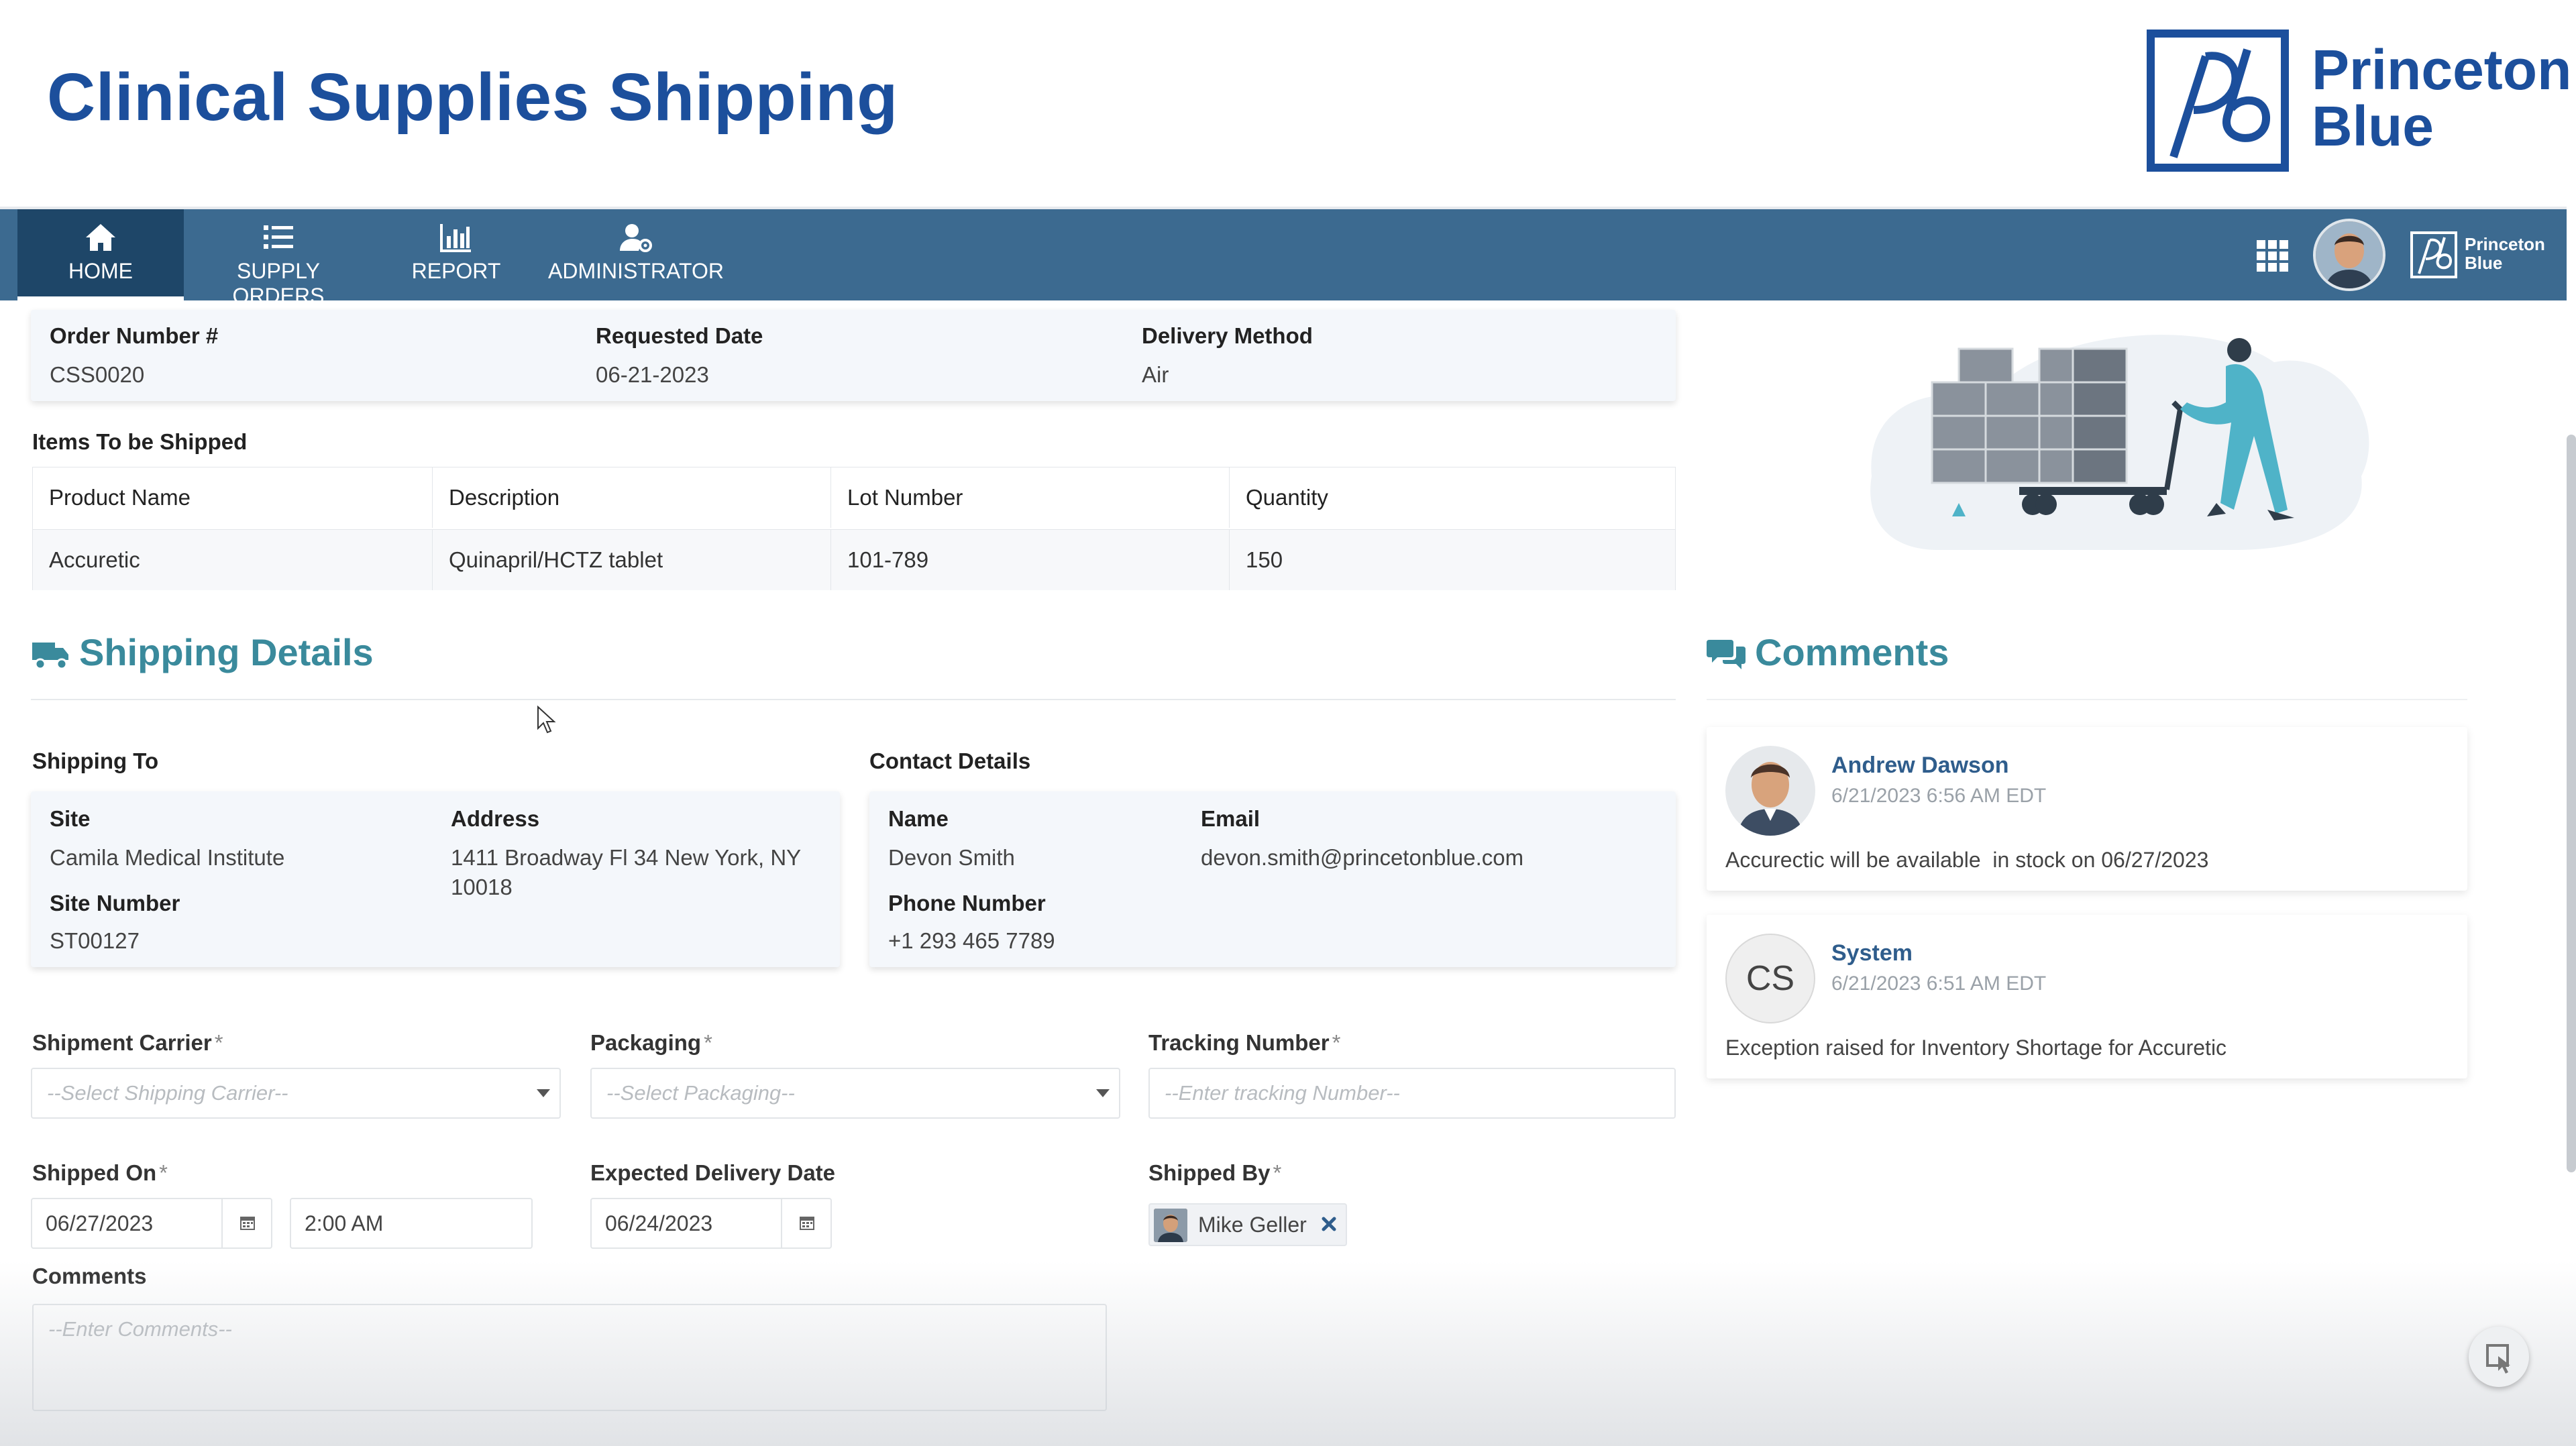 The height and width of the screenshot is (1446, 2576). What do you see at coordinates (94, 1172) in the screenshot?
I see `shipped-on-label-text: Shipped On` at bounding box center [94, 1172].